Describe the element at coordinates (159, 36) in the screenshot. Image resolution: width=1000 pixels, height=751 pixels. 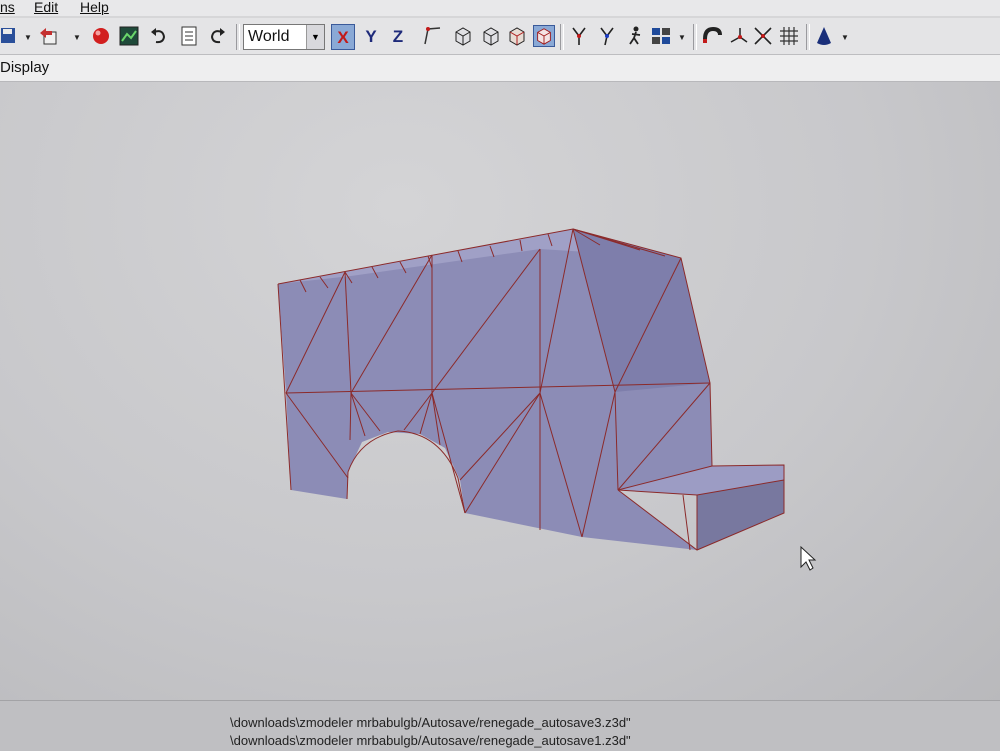
I see `undo-icon` at that location.